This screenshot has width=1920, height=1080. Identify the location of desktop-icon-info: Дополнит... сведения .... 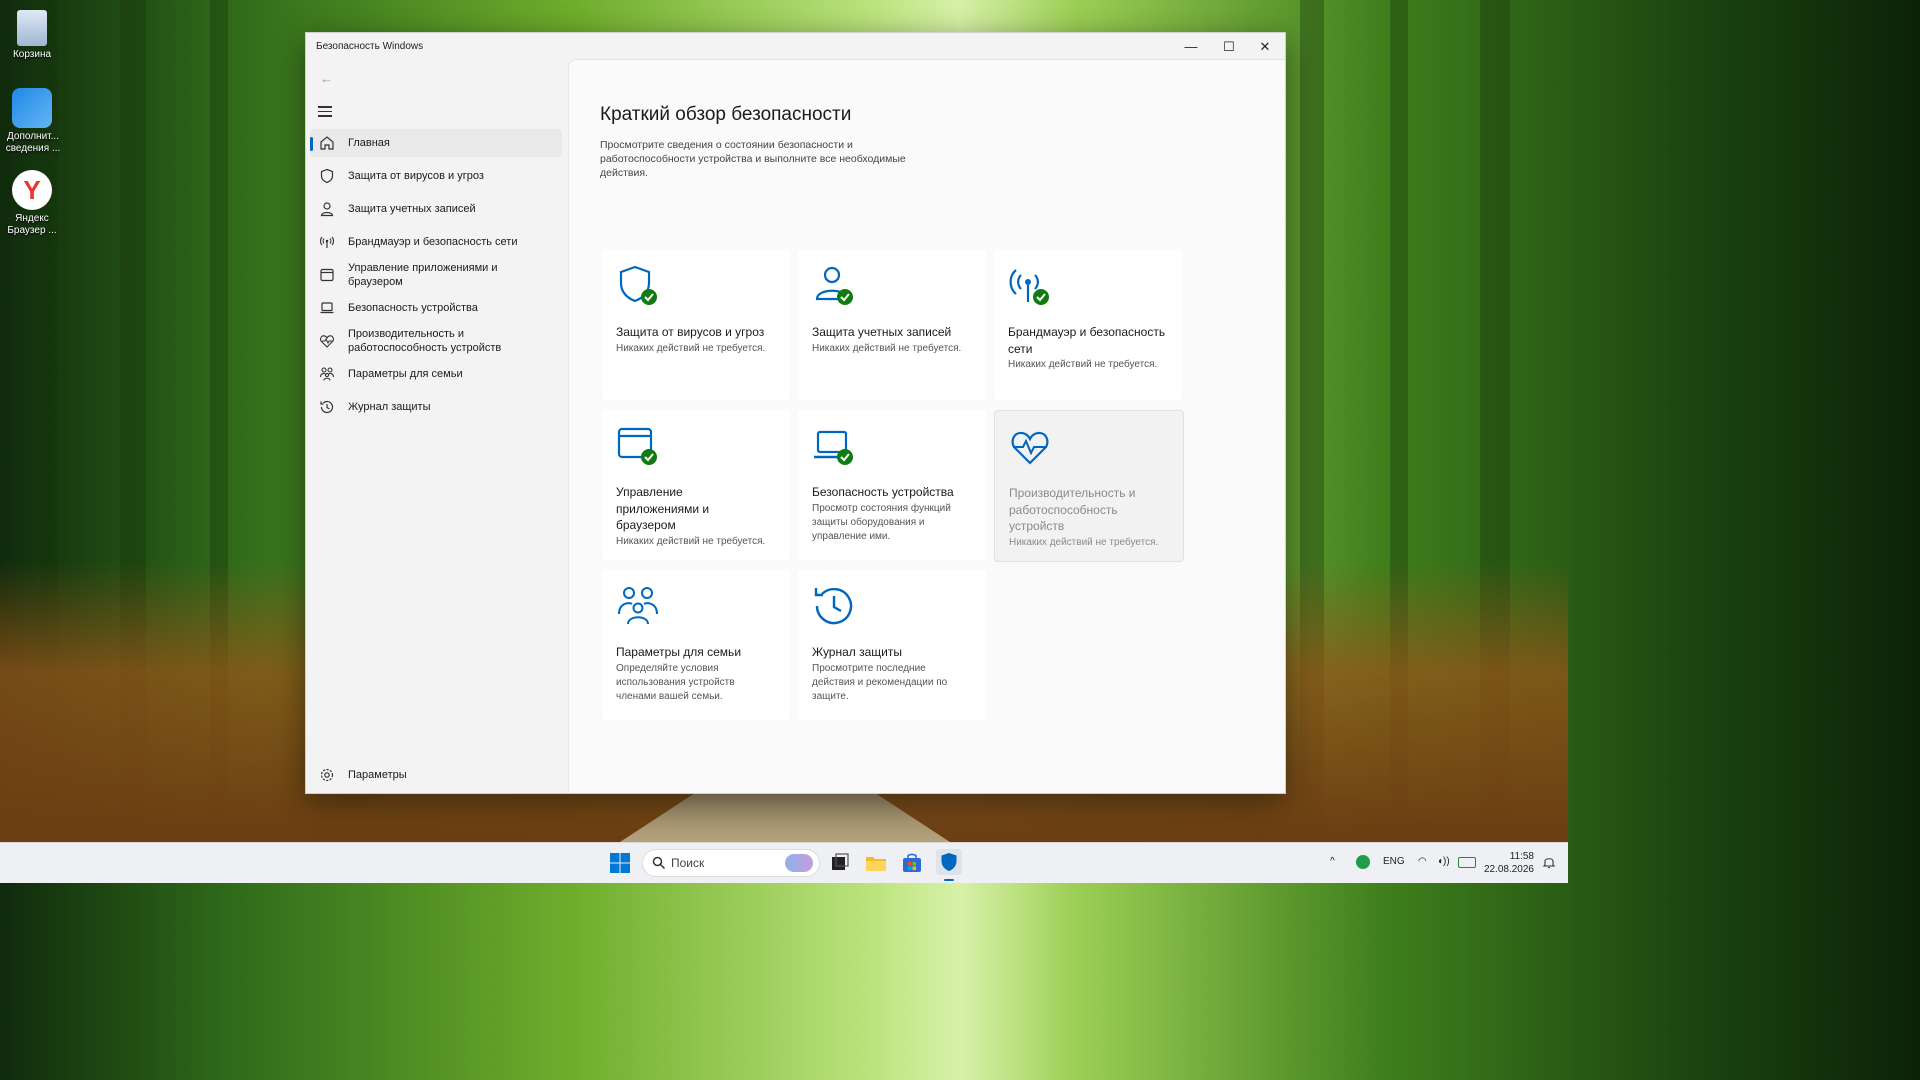
(32, 121).